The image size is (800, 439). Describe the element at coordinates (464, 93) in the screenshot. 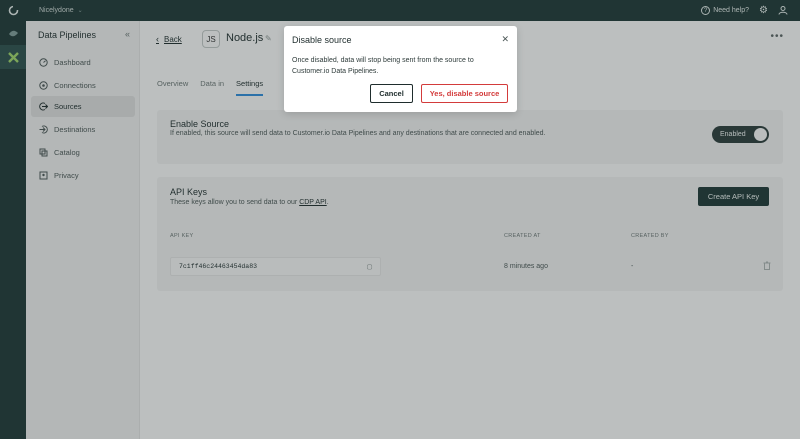

I see `confirm-disable-button: Yes, disable source` at that location.